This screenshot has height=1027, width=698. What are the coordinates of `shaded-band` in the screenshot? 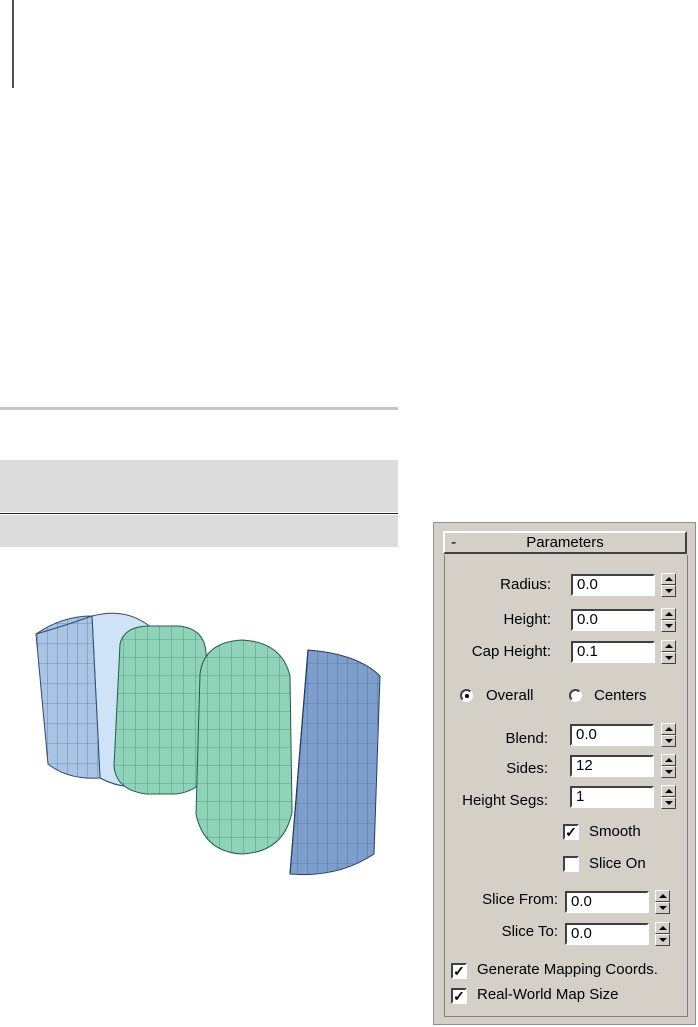 It's located at (199, 486).